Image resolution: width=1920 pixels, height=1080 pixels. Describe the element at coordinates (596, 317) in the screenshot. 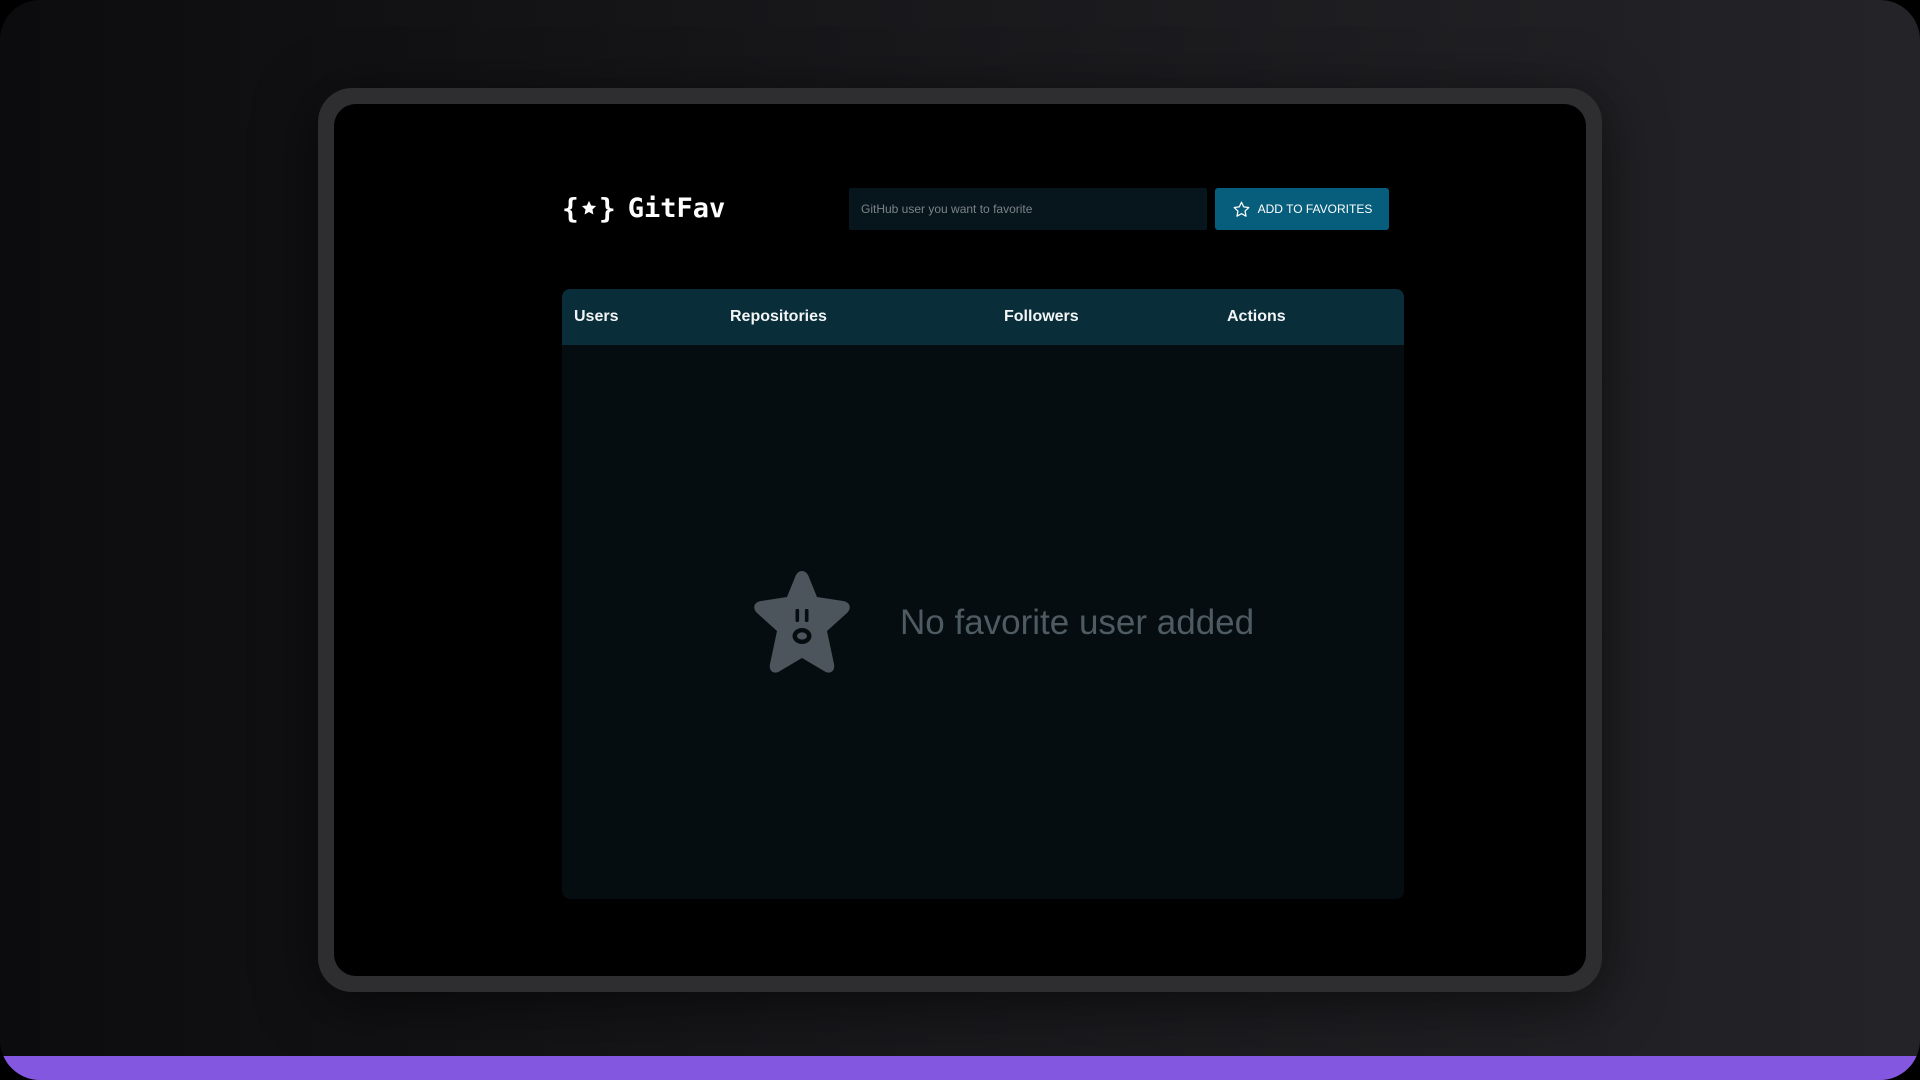

I see `column-header-users: Users` at that location.